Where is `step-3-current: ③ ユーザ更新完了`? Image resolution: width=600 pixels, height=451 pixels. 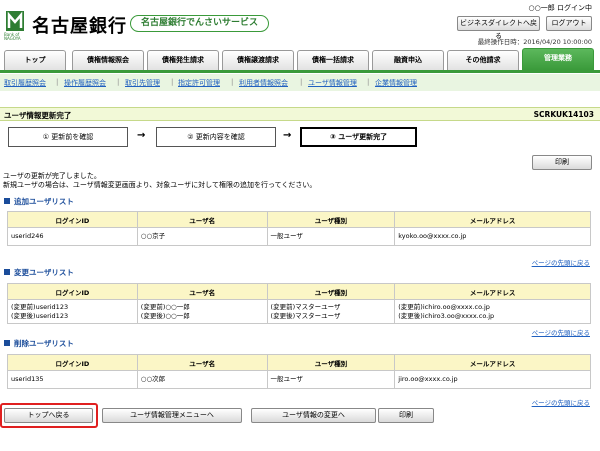 step-3-current: ③ ユーザ更新完了 is located at coordinates (358, 137).